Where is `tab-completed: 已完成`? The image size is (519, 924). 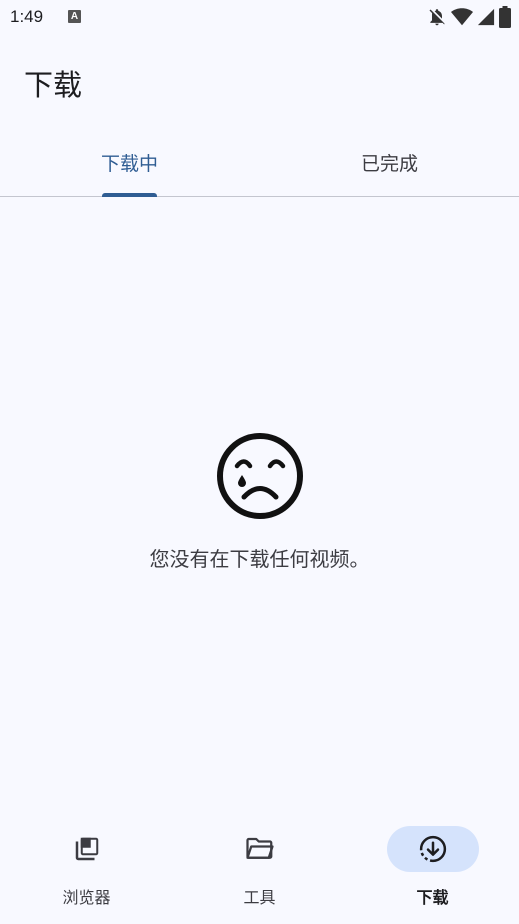 tab-completed: 已完成 is located at coordinates (389, 162).